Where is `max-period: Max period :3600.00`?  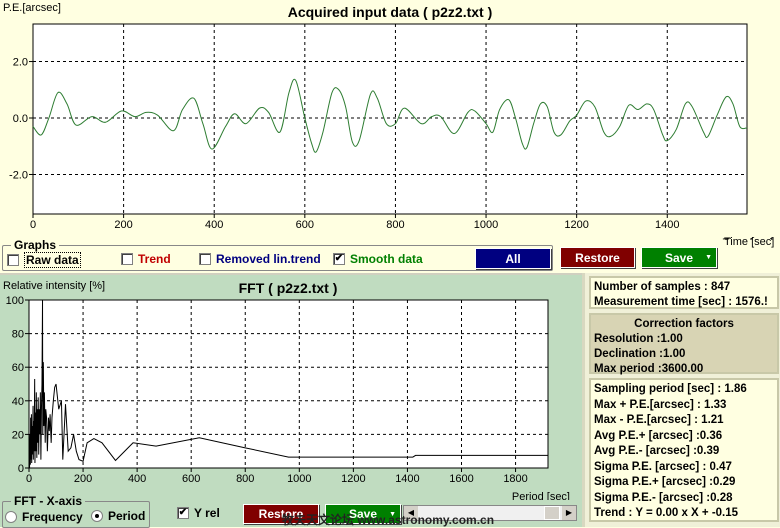 max-period: Max period :3600.00 is located at coordinates (684, 369).